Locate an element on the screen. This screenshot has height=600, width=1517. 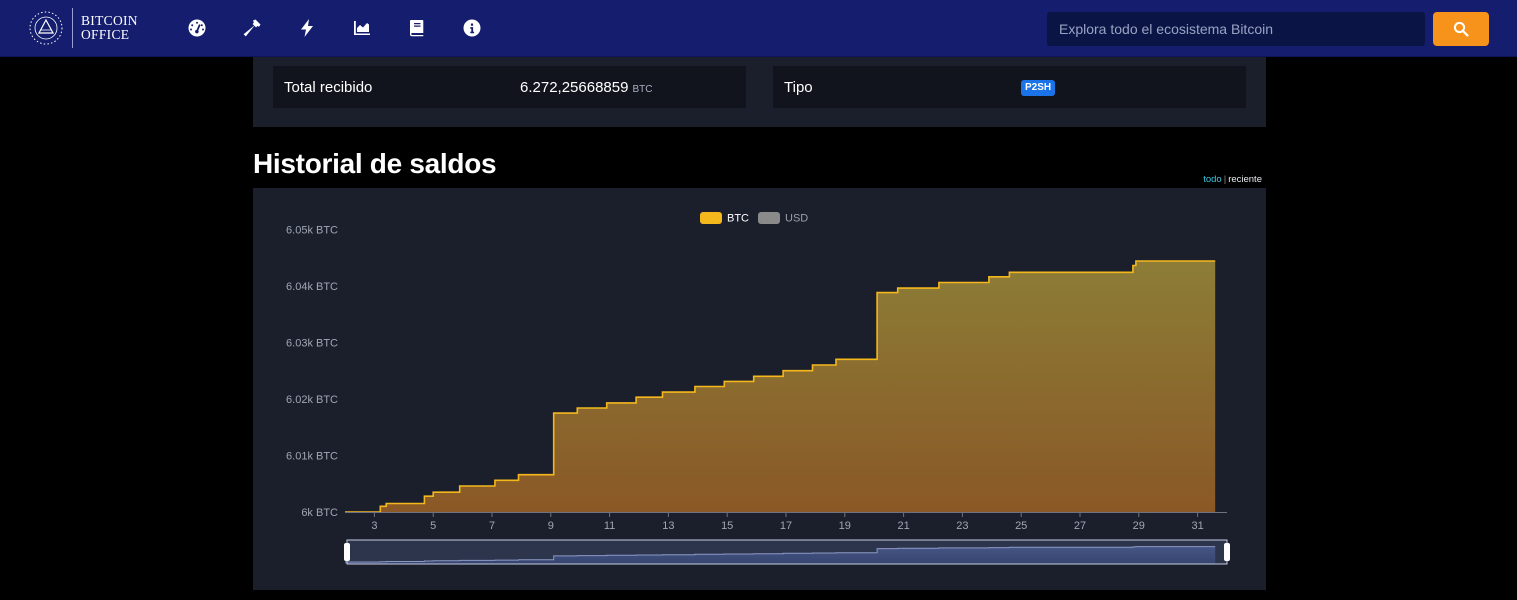
brand-divider is located at coordinates (72, 28).